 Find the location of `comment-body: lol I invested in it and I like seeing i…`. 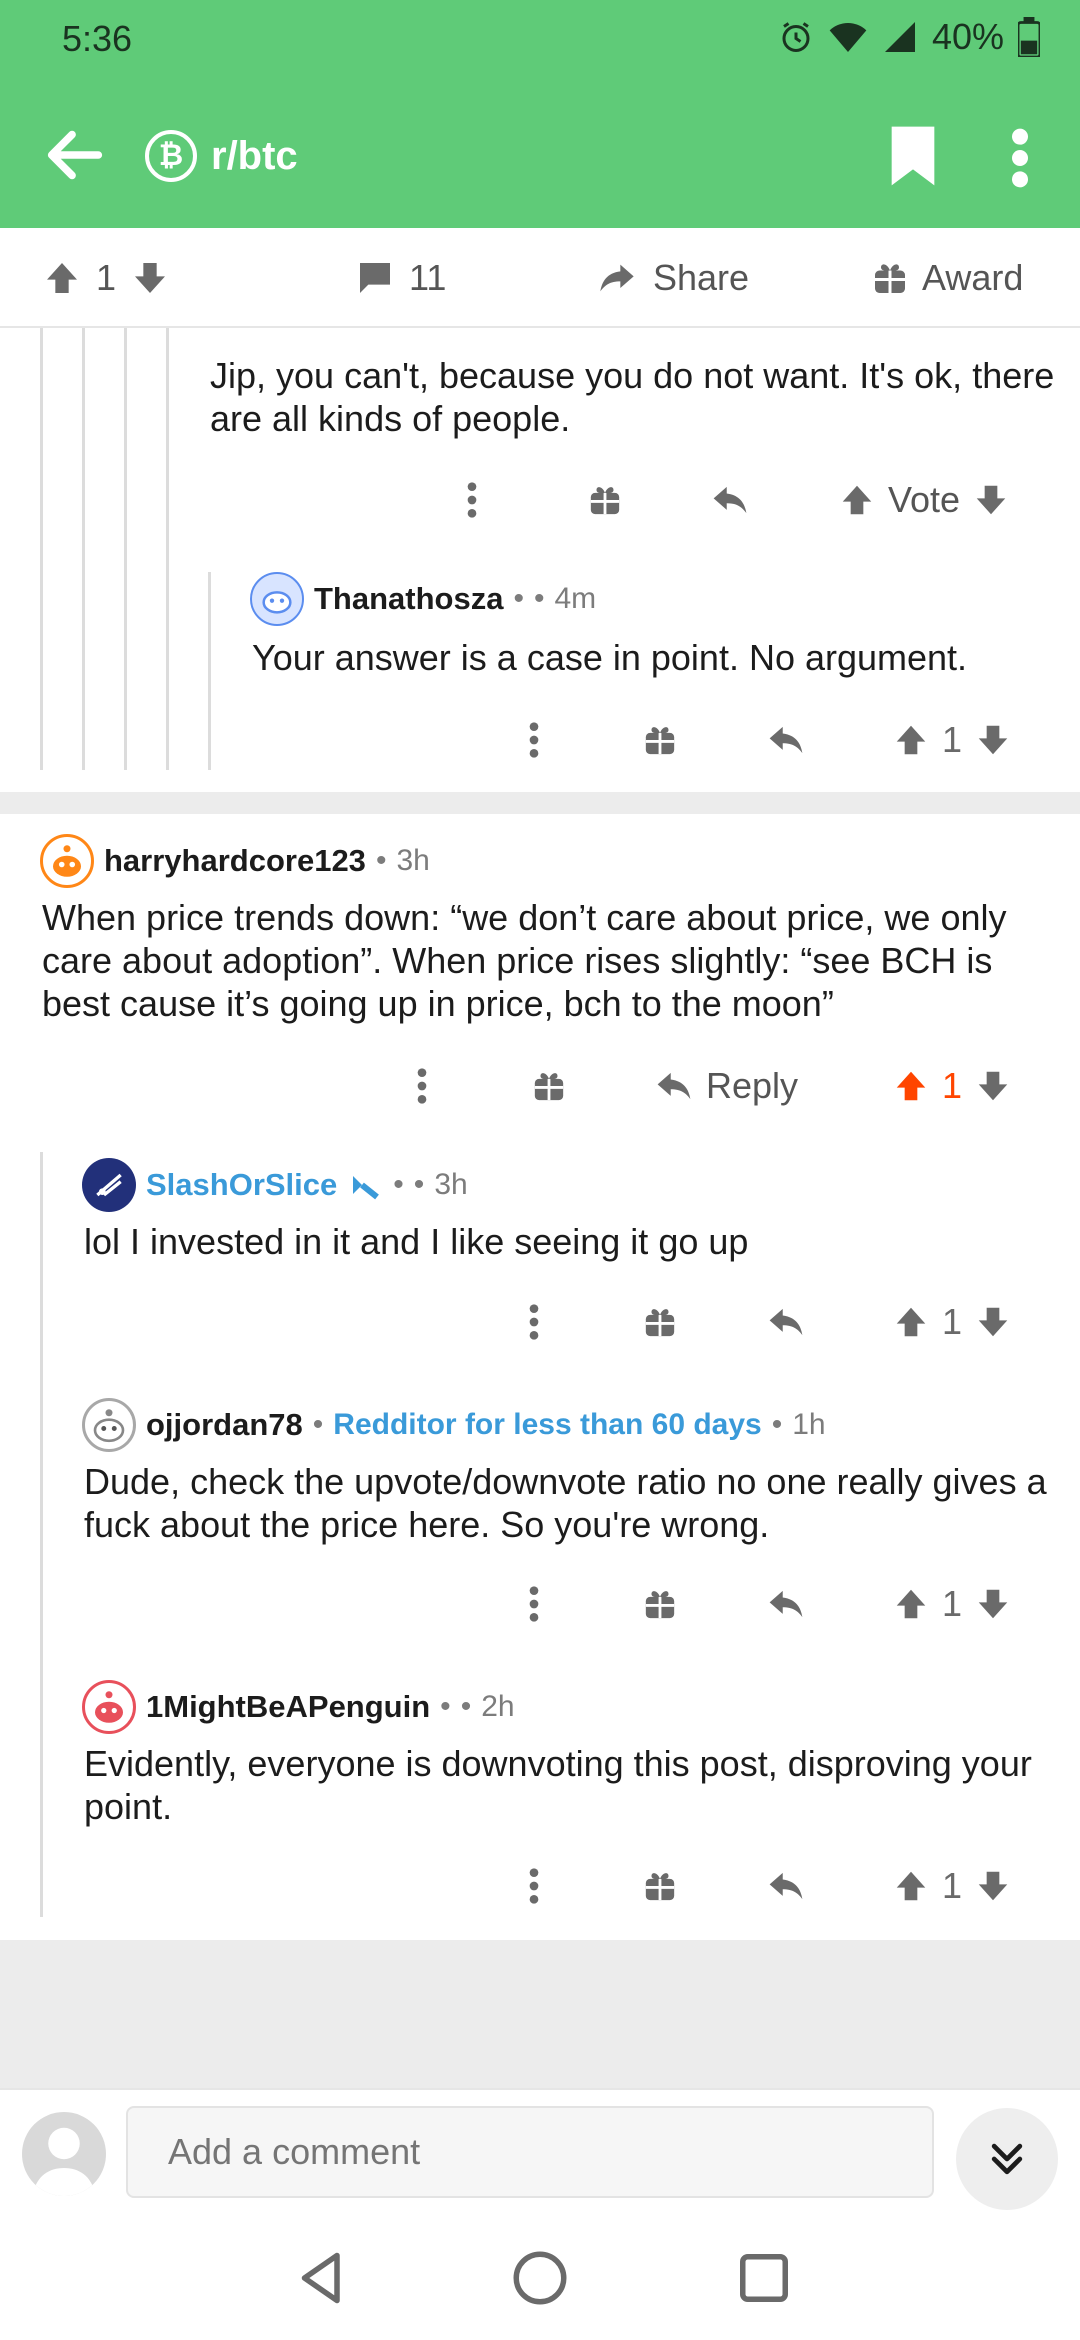

comment-body: lol I invested in it and I like seeing i… is located at coordinates (416, 1241).